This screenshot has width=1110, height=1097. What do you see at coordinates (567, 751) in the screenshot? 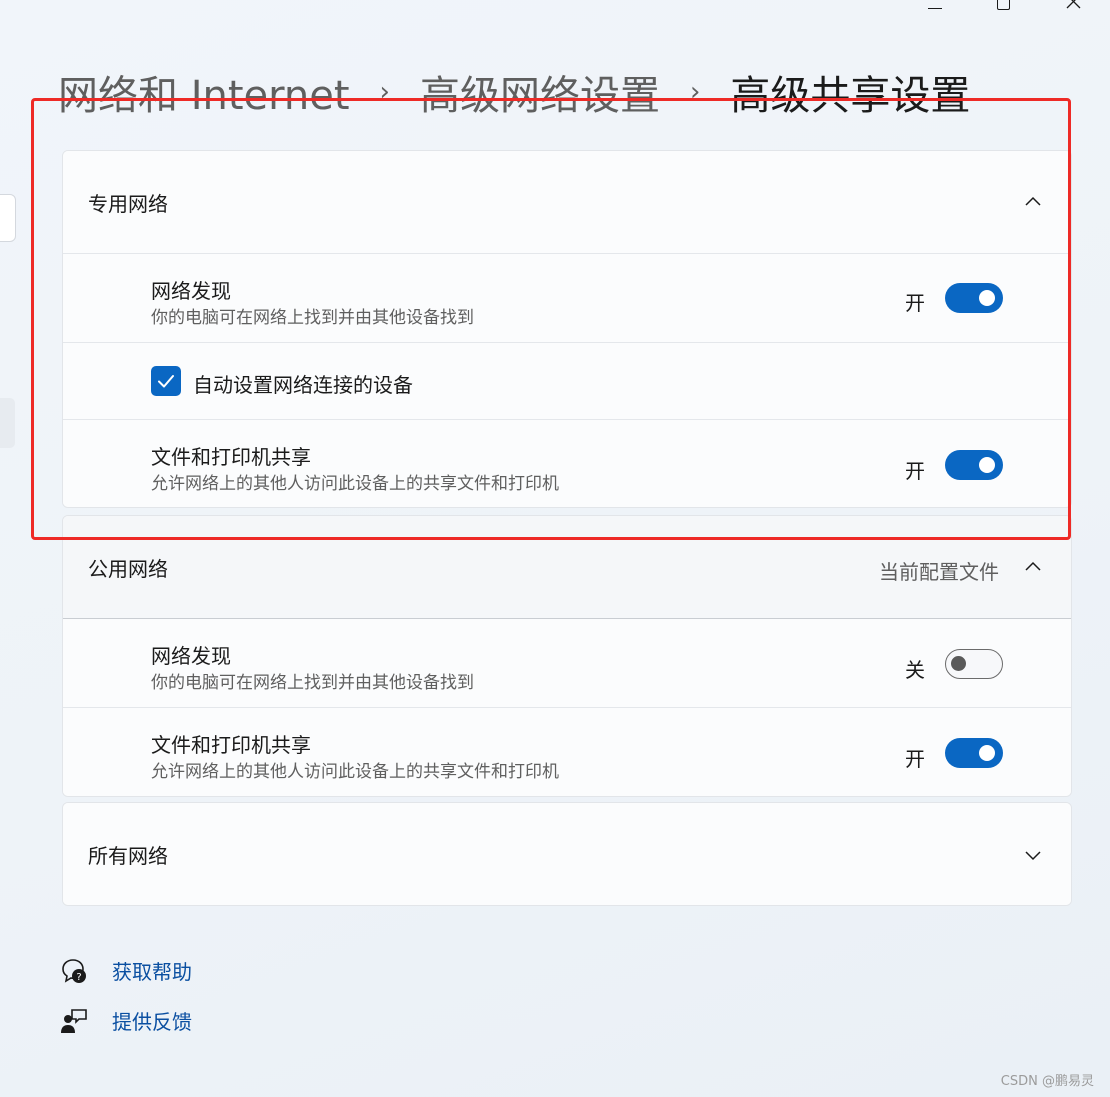
I see `public-file-printer-sharing-row: 文件和打印机共享 允许网络上的其他人访问此设备上的共享文件和打印机 开` at bounding box center [567, 751].